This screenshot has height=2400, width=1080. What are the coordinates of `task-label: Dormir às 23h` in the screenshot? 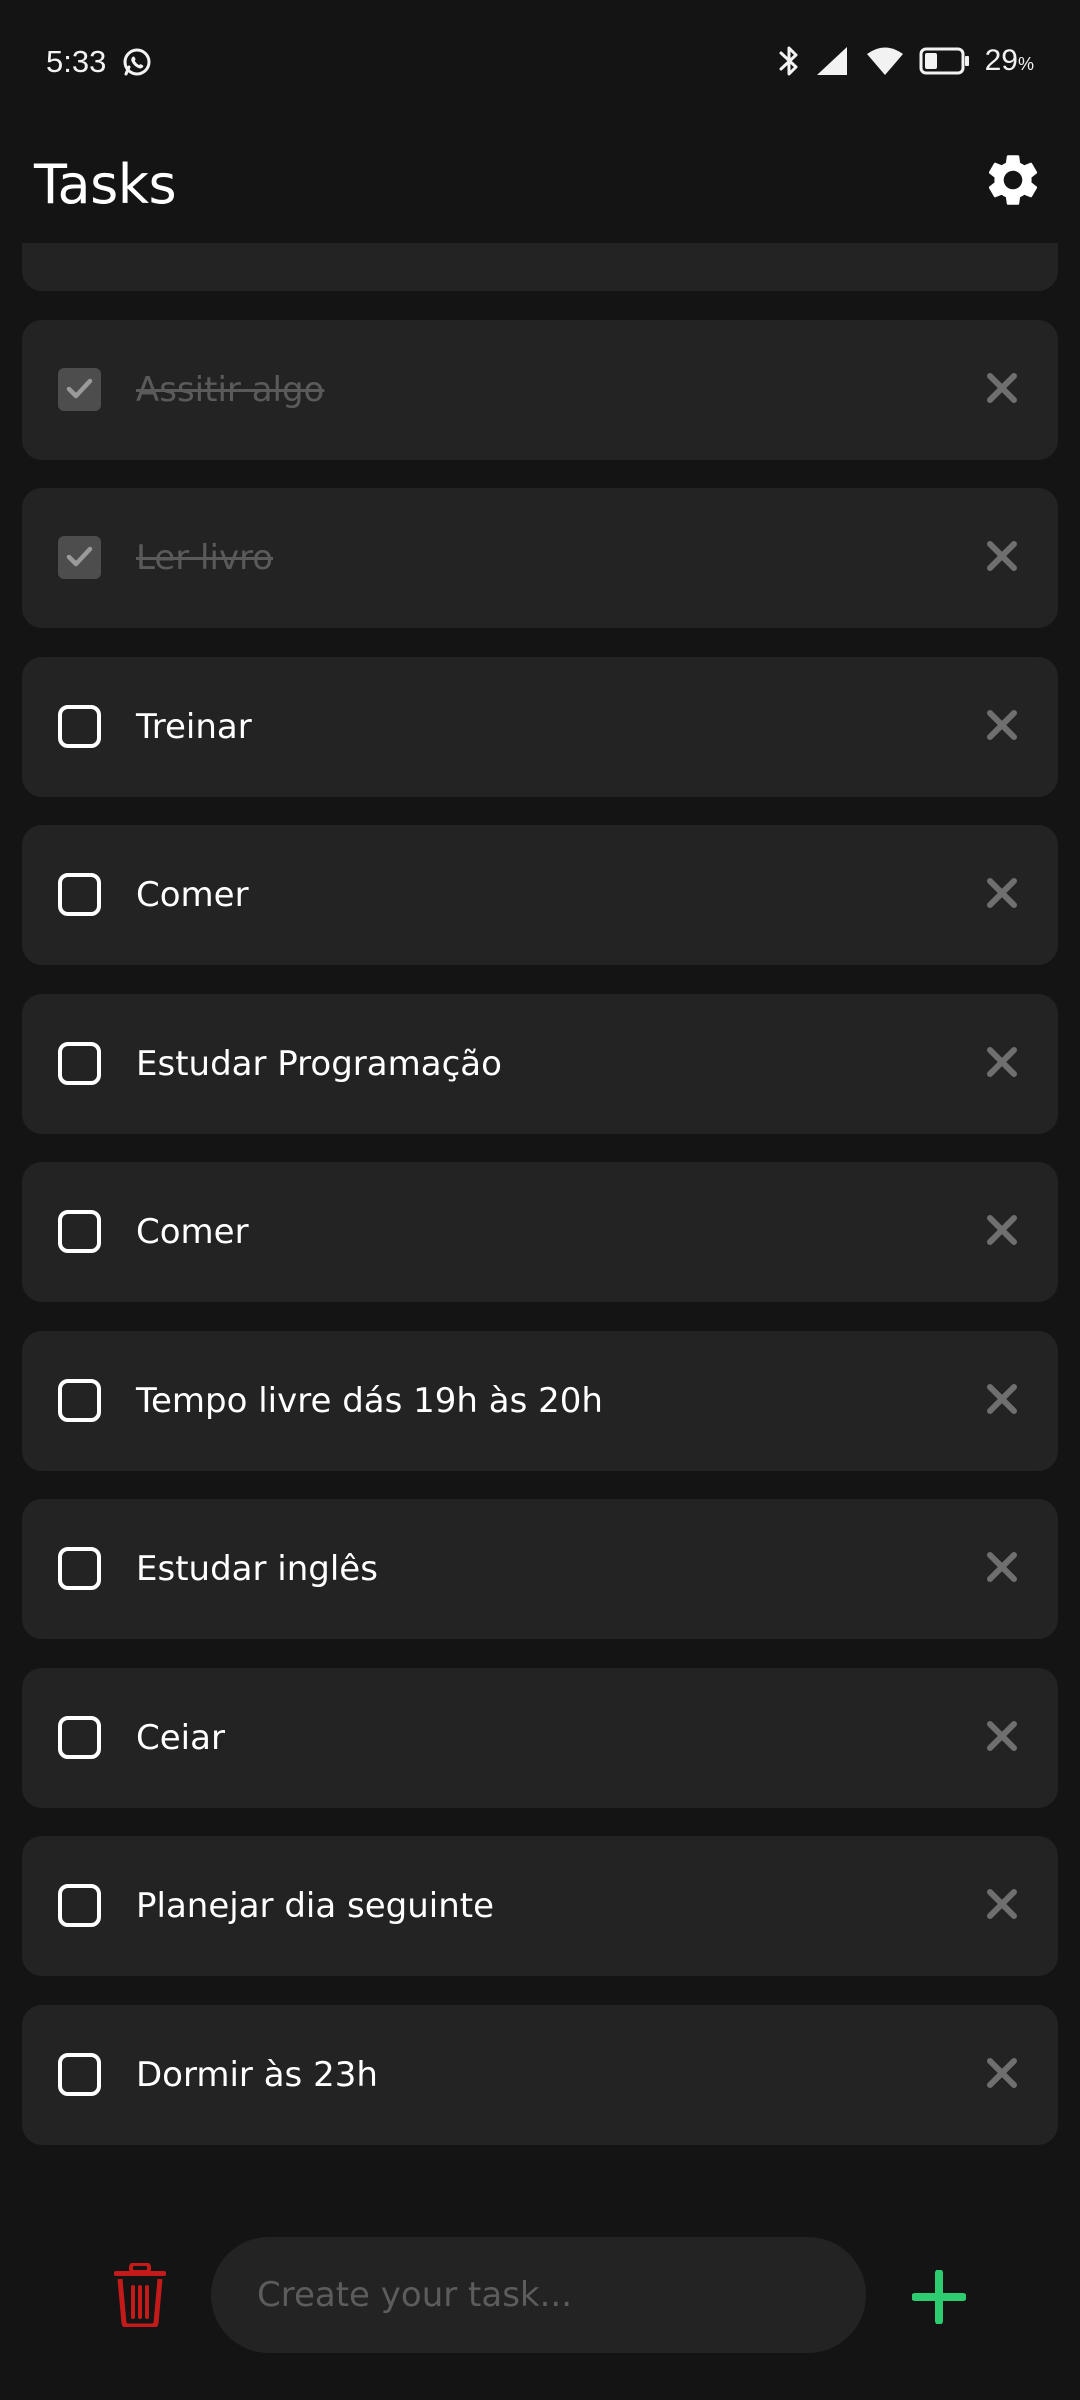 It's located at (257, 2074).